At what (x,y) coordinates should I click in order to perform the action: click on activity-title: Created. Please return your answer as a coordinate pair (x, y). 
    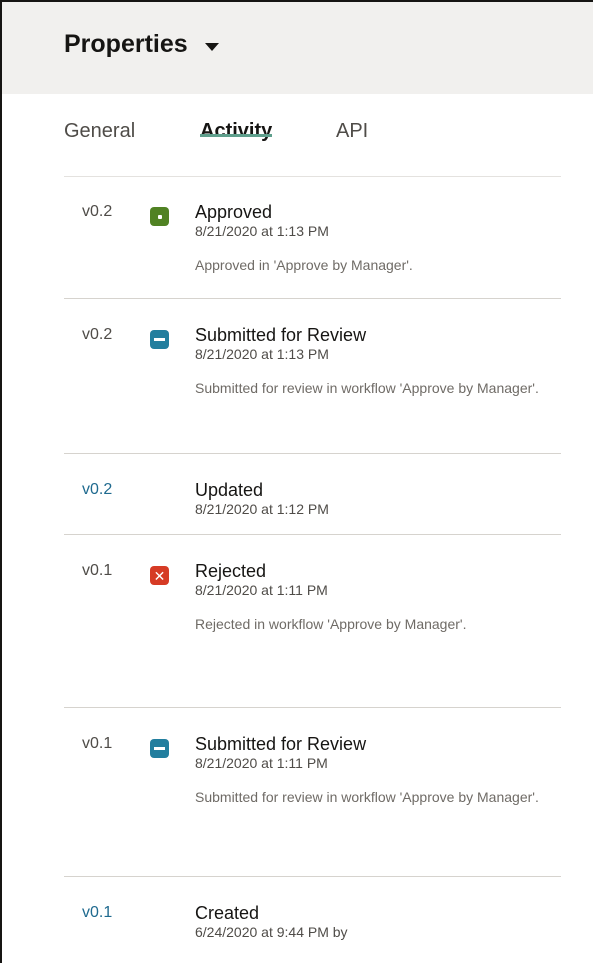
    Looking at the image, I should click on (227, 913).